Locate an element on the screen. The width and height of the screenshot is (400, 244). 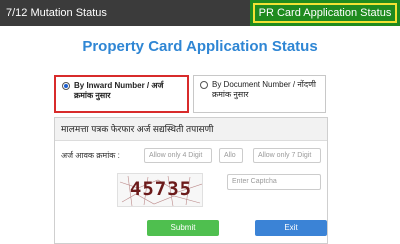
tab-pr-card-status-label: PR Card Application Status is located at coordinates (325, 13).